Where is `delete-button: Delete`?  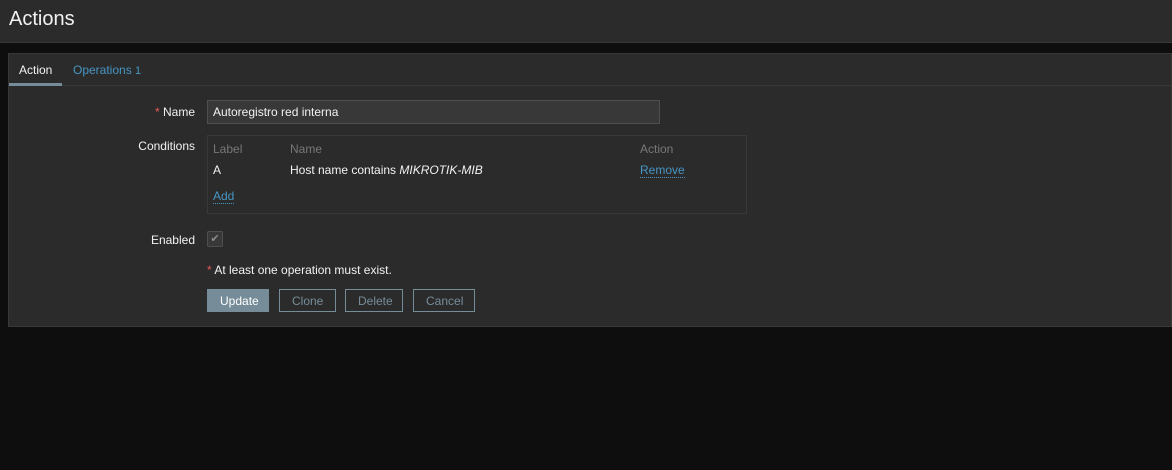
delete-button: Delete is located at coordinates (374, 300).